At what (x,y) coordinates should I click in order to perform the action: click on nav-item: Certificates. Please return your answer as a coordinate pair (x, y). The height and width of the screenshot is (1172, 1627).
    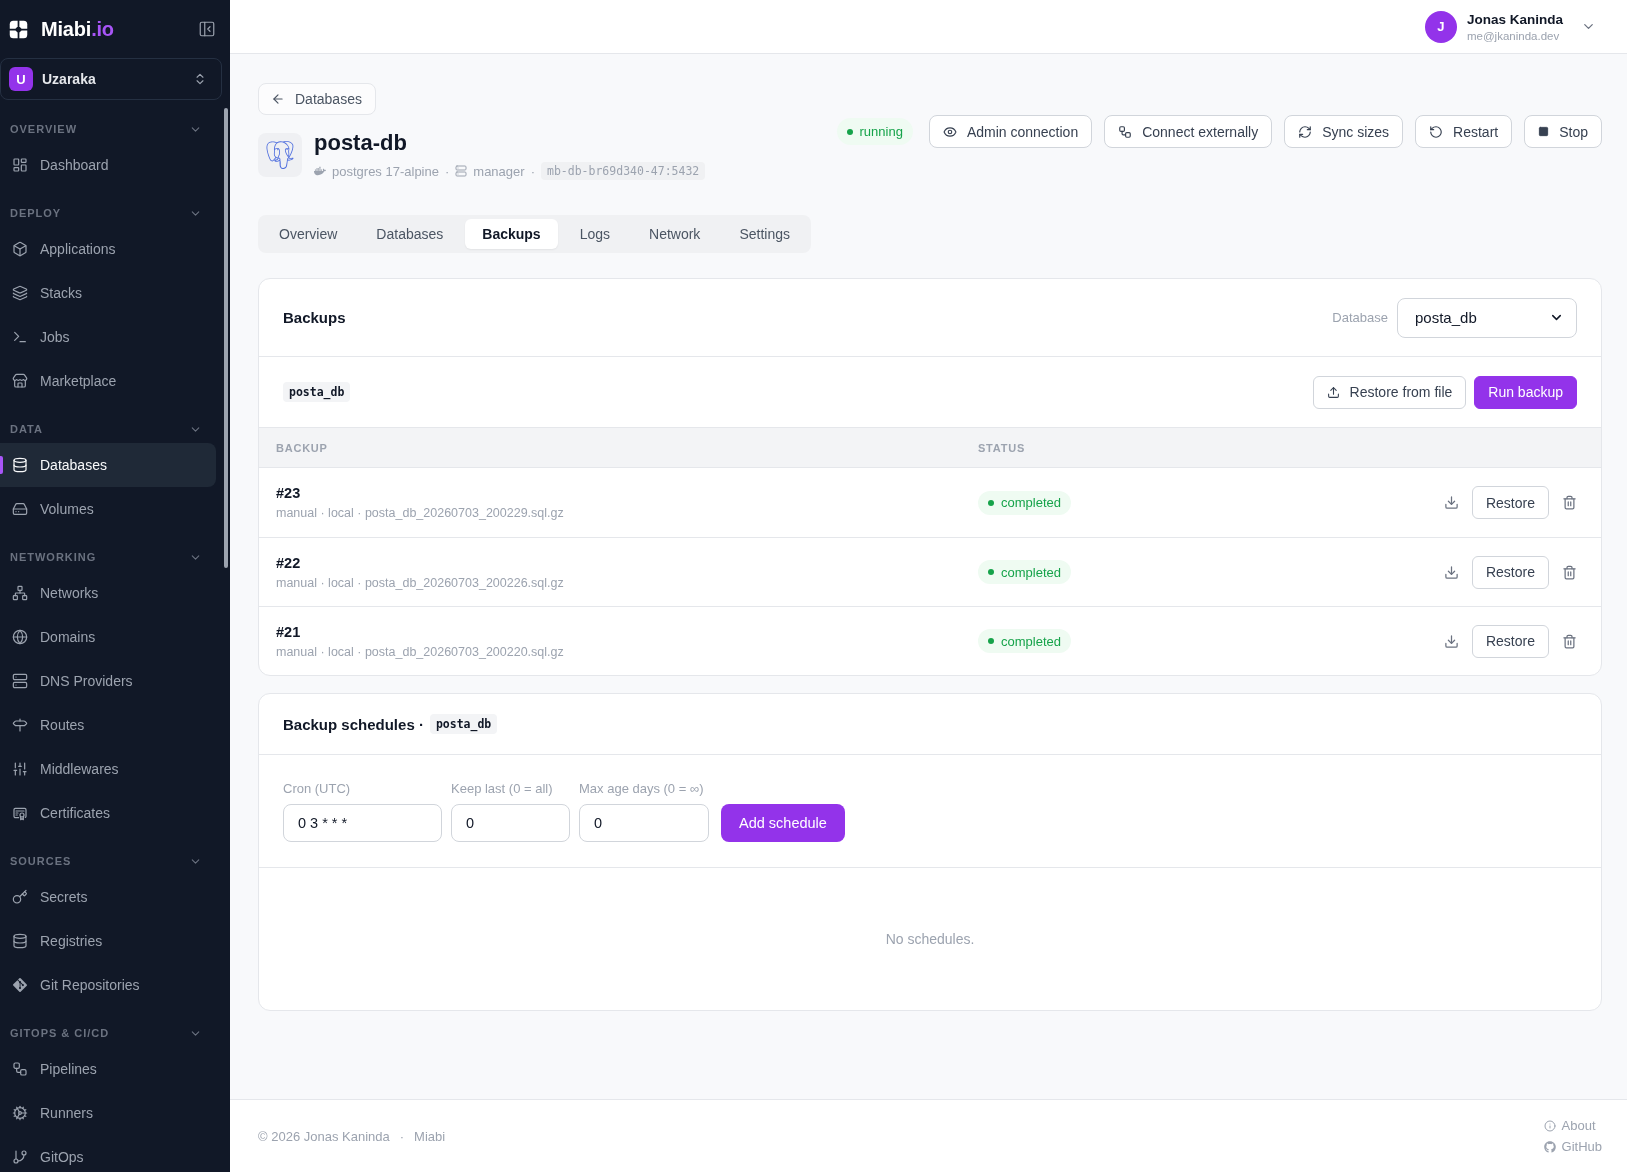
    Looking at the image, I should click on (108, 813).